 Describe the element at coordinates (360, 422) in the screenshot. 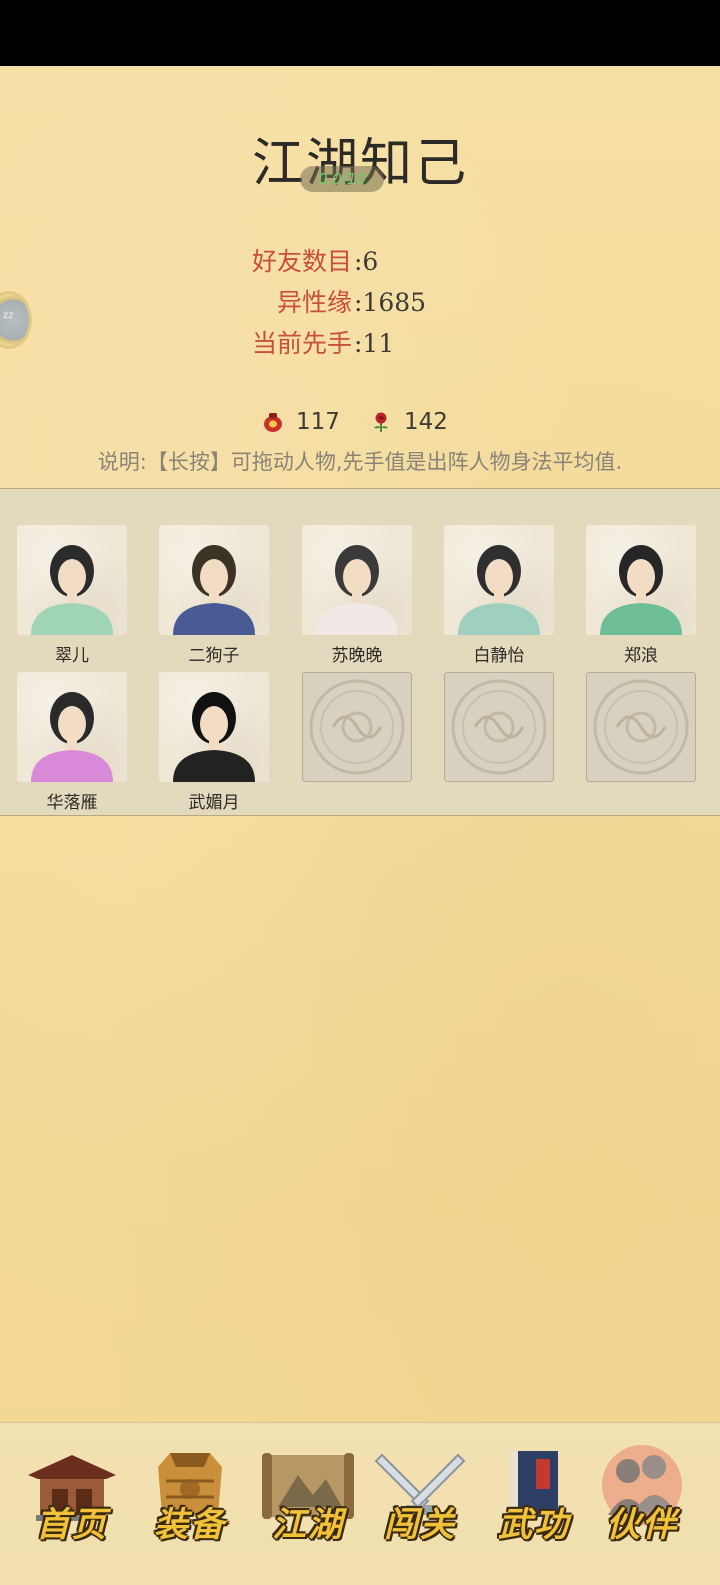

I see `currency-bar: 117 142` at that location.